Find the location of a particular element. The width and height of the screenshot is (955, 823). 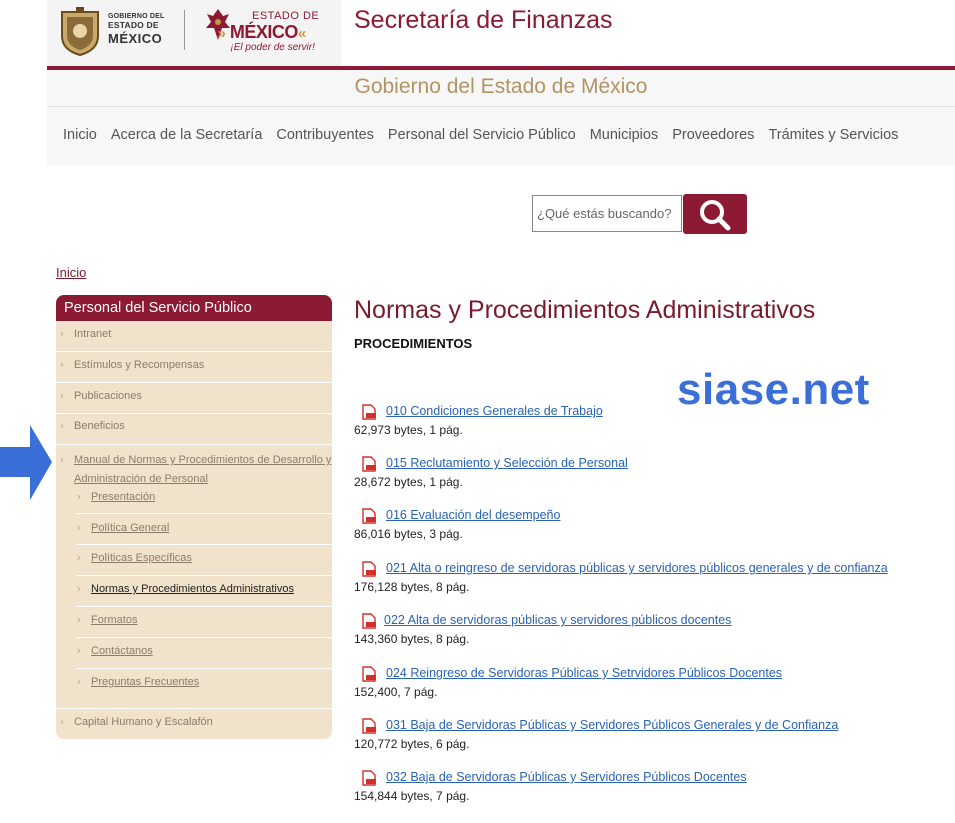

sidebar-subitem-politica-general: › Política General is located at coordinates (123, 528).